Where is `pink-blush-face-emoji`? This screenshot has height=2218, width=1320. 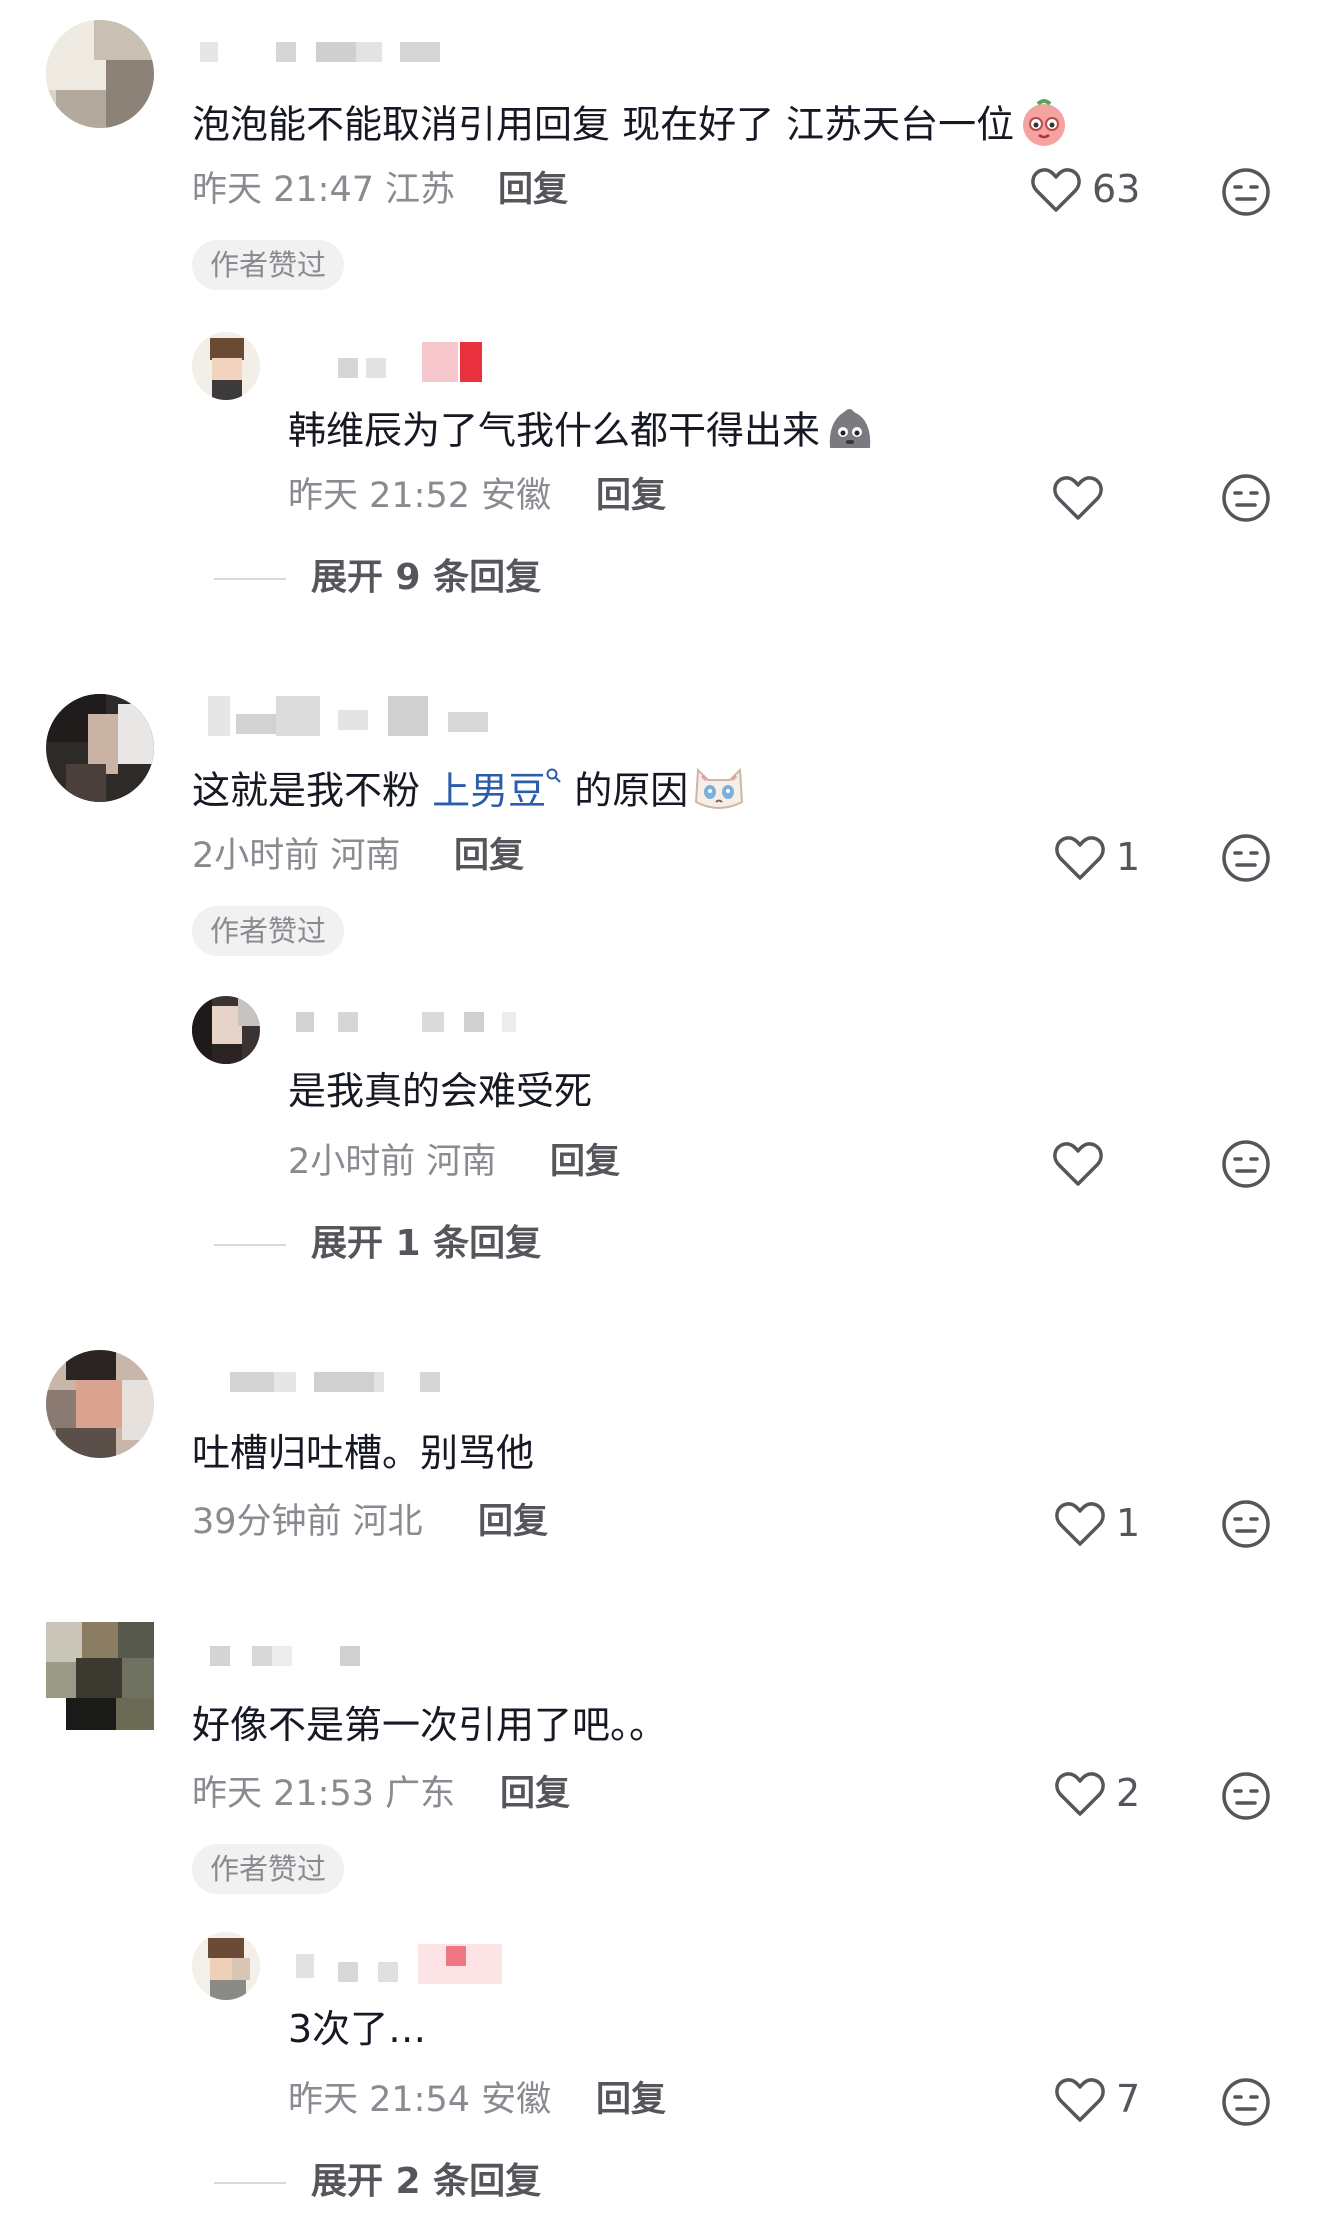 pink-blush-face-emoji is located at coordinates (1044, 127).